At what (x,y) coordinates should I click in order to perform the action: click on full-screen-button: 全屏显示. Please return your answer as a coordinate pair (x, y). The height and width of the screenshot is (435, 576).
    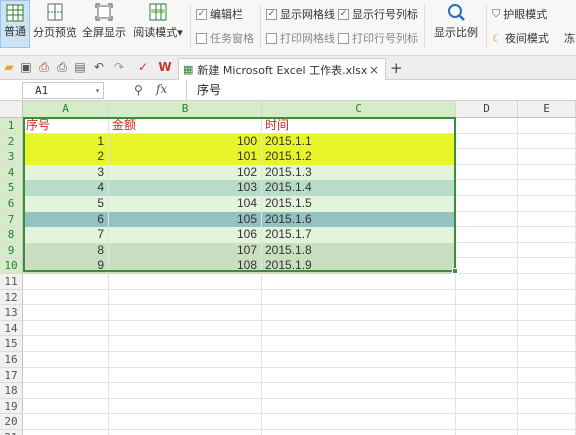
    Looking at the image, I should click on (104, 24).